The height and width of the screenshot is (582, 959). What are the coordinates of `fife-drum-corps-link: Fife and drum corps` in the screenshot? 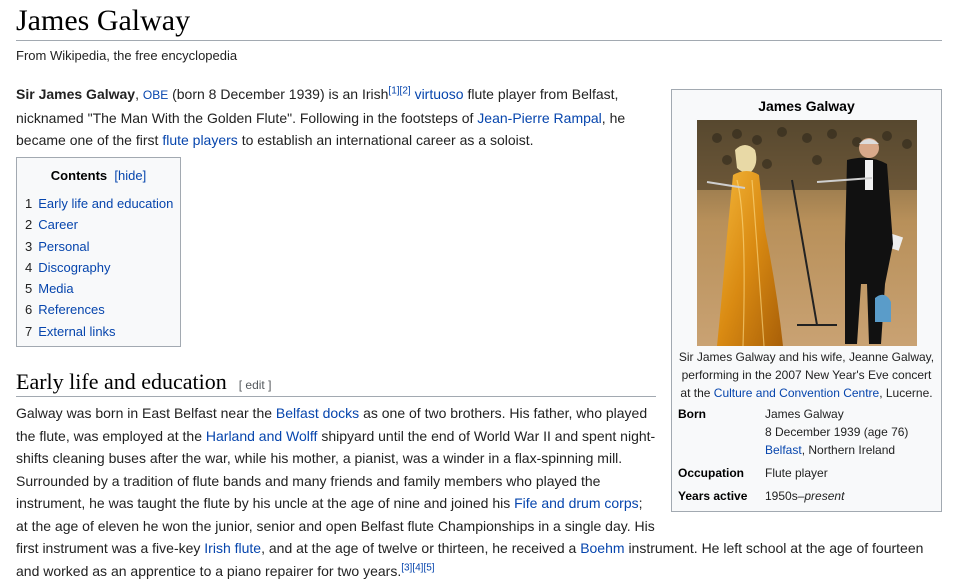 It's located at (576, 503).